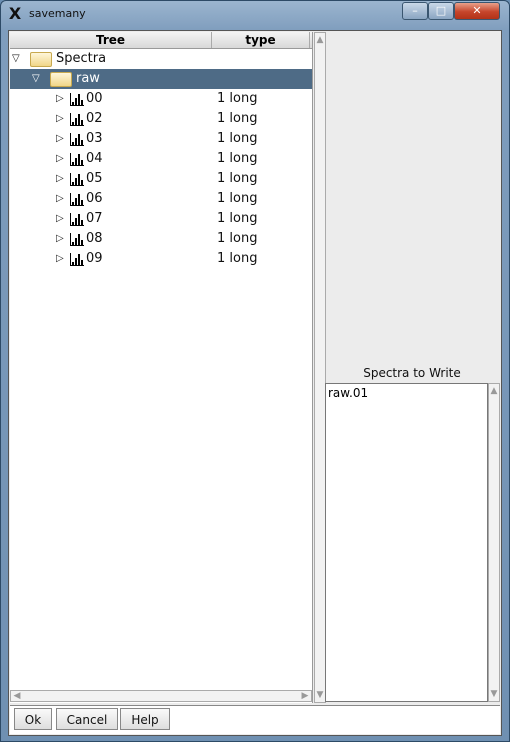 This screenshot has height=742, width=510. I want to click on minimize-button: –, so click(415, 11).